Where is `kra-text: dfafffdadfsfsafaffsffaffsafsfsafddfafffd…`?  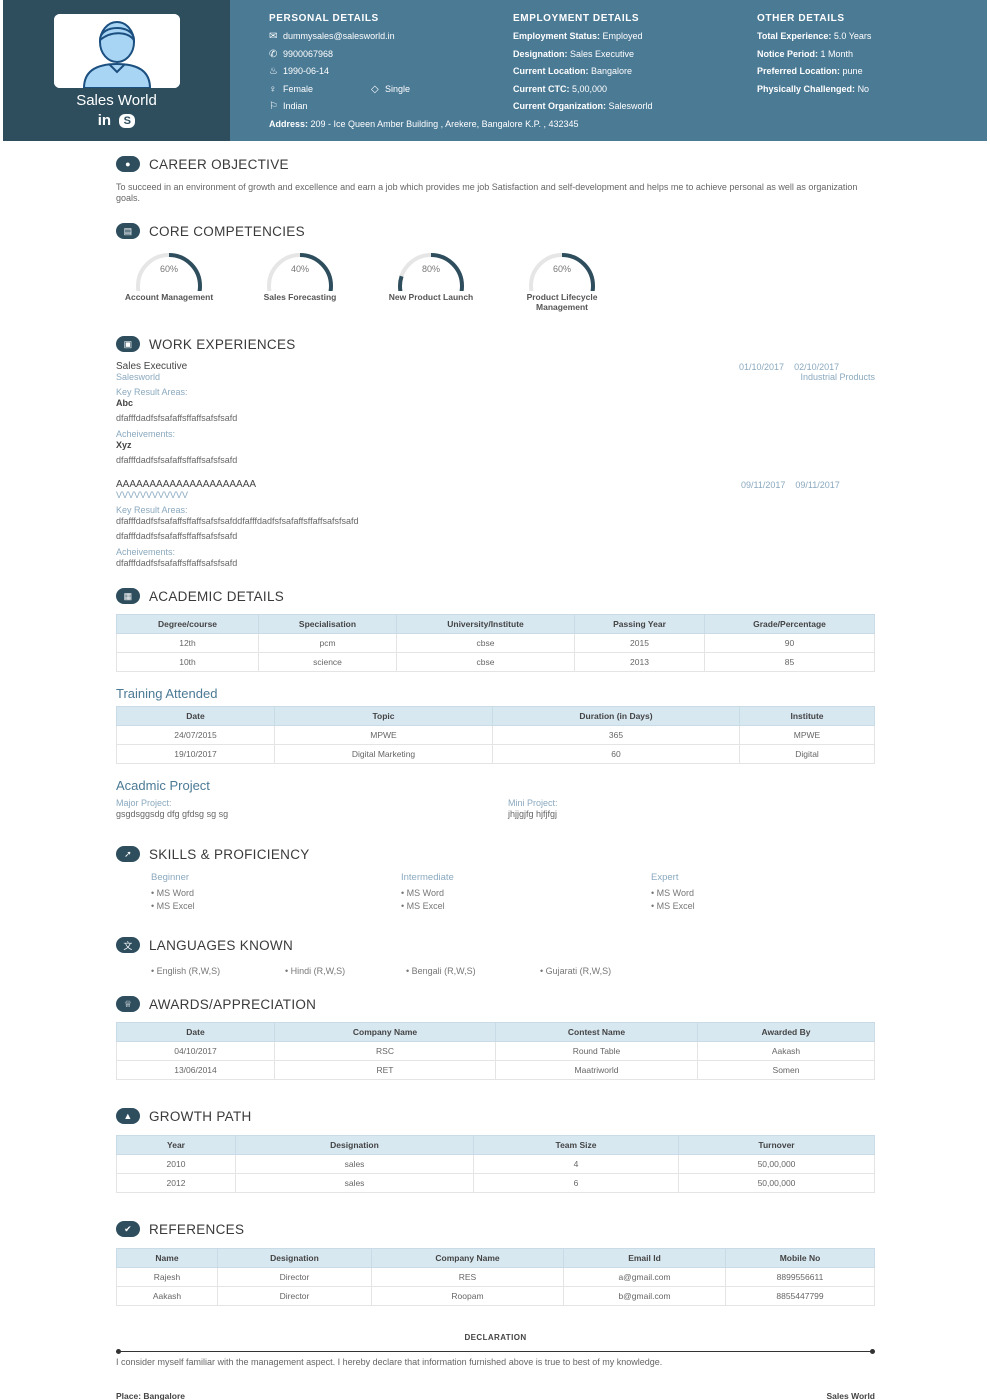 kra-text: dfafffdadfsfsafaffsffaffsafsfsafddfafffd… is located at coordinates (237, 521).